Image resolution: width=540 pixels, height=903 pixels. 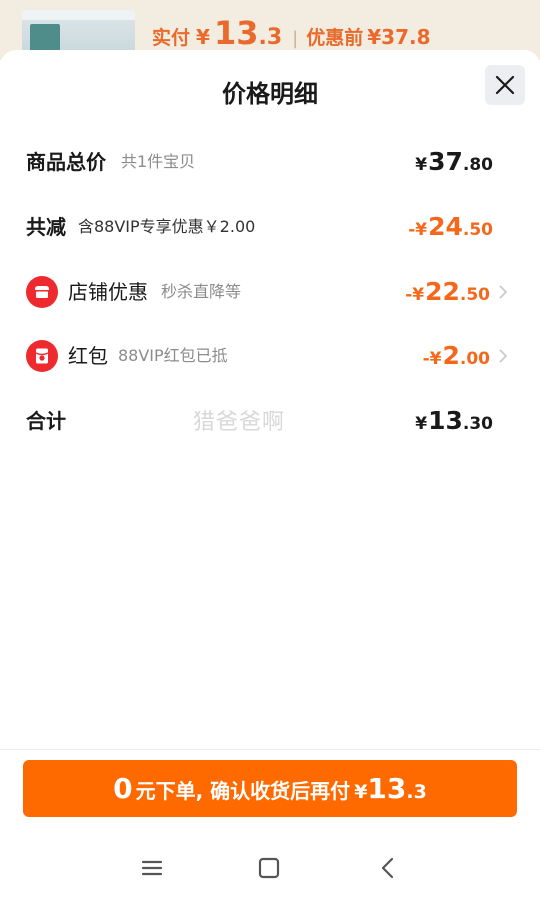 What do you see at coordinates (270, 94) in the screenshot?
I see `sheet-title: 价格明细` at bounding box center [270, 94].